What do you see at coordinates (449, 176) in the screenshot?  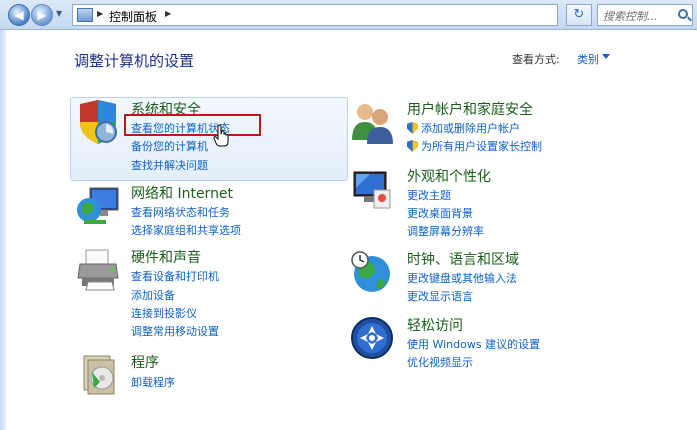 I see `category-title-appearance: 外观和个性化` at bounding box center [449, 176].